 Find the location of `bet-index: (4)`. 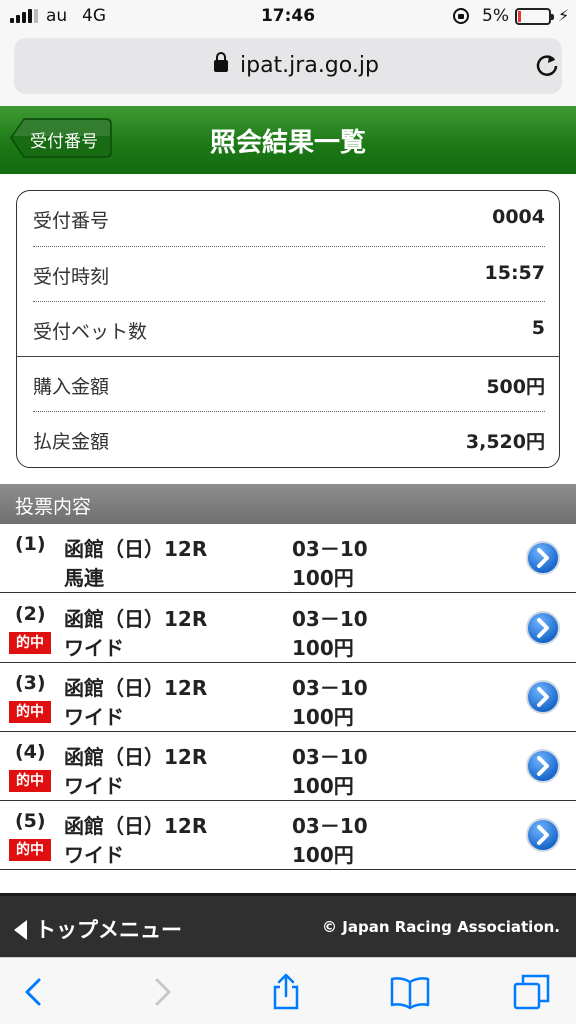

bet-index: (4) is located at coordinates (30, 752).